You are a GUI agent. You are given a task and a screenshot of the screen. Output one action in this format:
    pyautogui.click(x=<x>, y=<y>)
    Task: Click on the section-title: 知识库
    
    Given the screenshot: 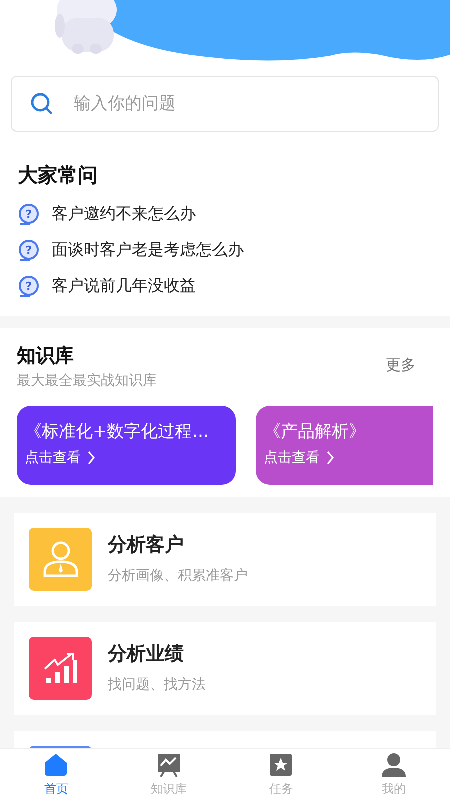 What is the action you would take?
    pyautogui.click(x=46, y=356)
    